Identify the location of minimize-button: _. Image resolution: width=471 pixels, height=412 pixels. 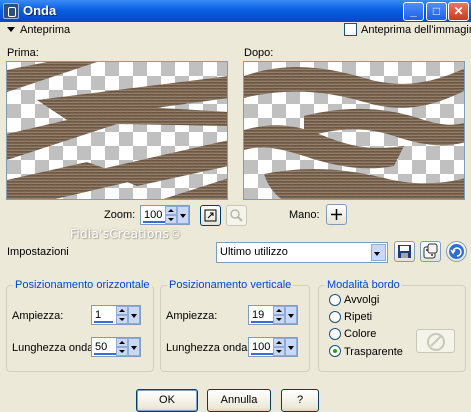
(413, 11).